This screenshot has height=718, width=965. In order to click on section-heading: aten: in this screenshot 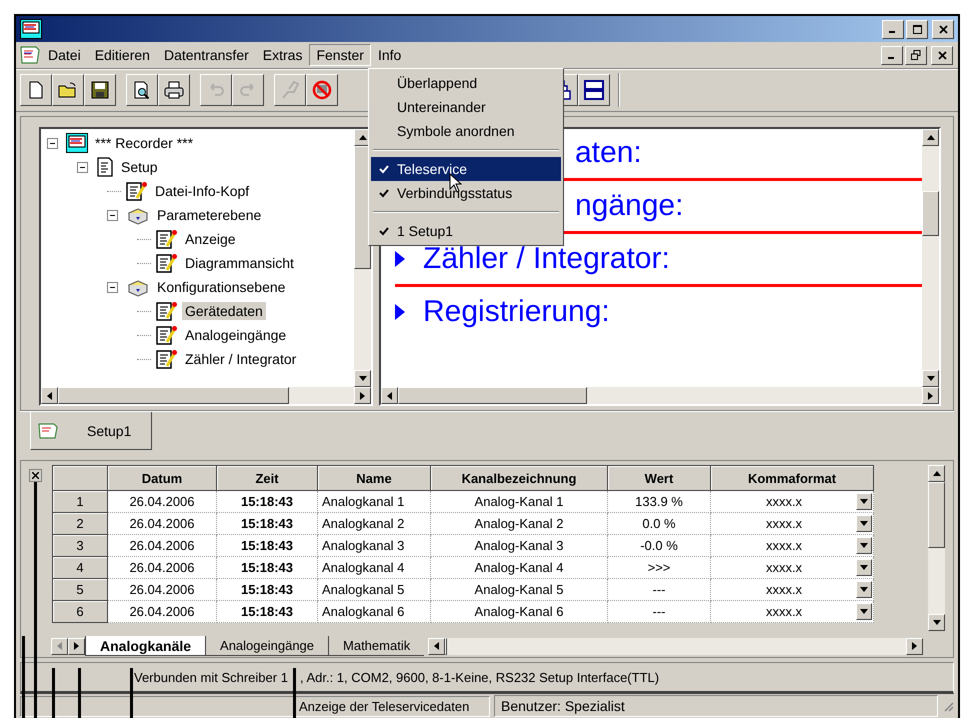, I will do `click(608, 153)`.